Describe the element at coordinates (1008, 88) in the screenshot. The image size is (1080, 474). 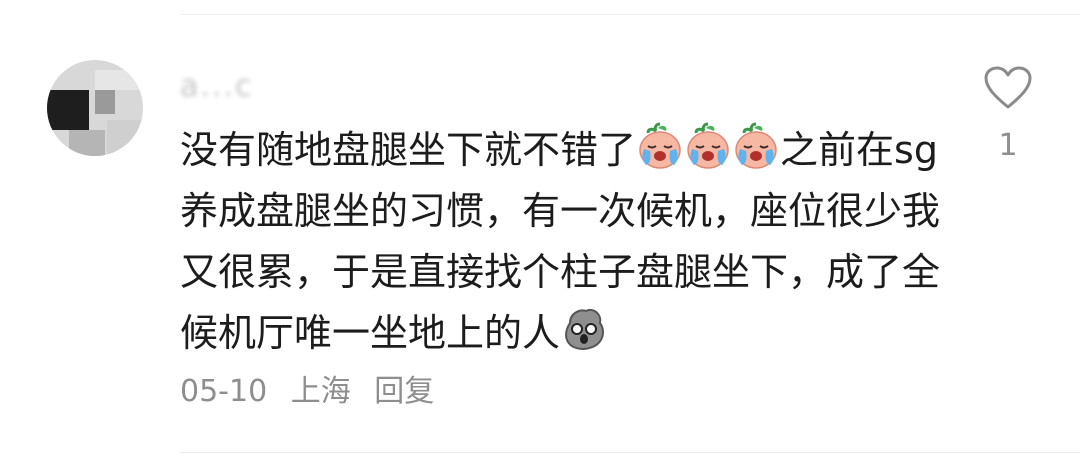
I see `heart-icon` at that location.